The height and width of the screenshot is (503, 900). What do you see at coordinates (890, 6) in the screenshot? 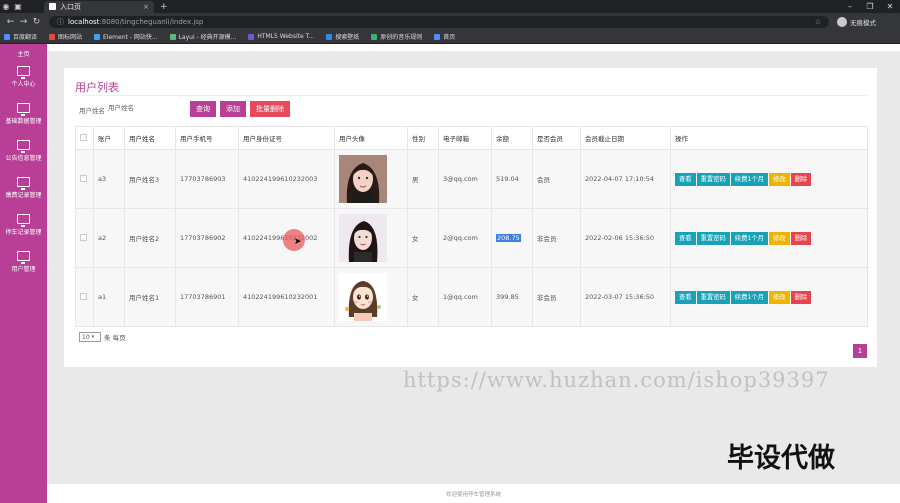
I see `close-window-icon: ✕` at bounding box center [890, 6].